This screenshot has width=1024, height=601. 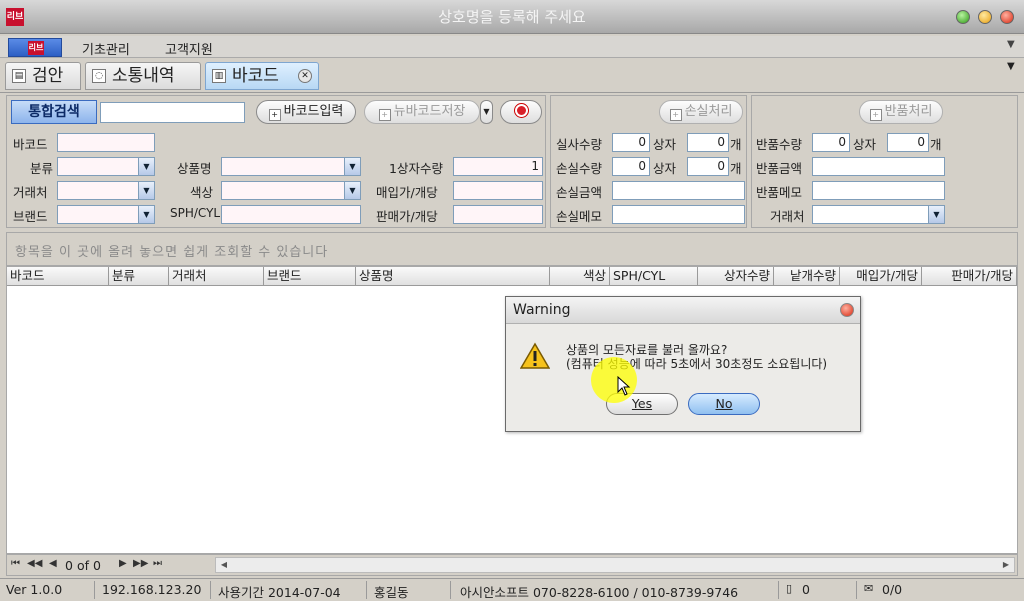 I want to click on minimize-button, so click(x=963, y=17).